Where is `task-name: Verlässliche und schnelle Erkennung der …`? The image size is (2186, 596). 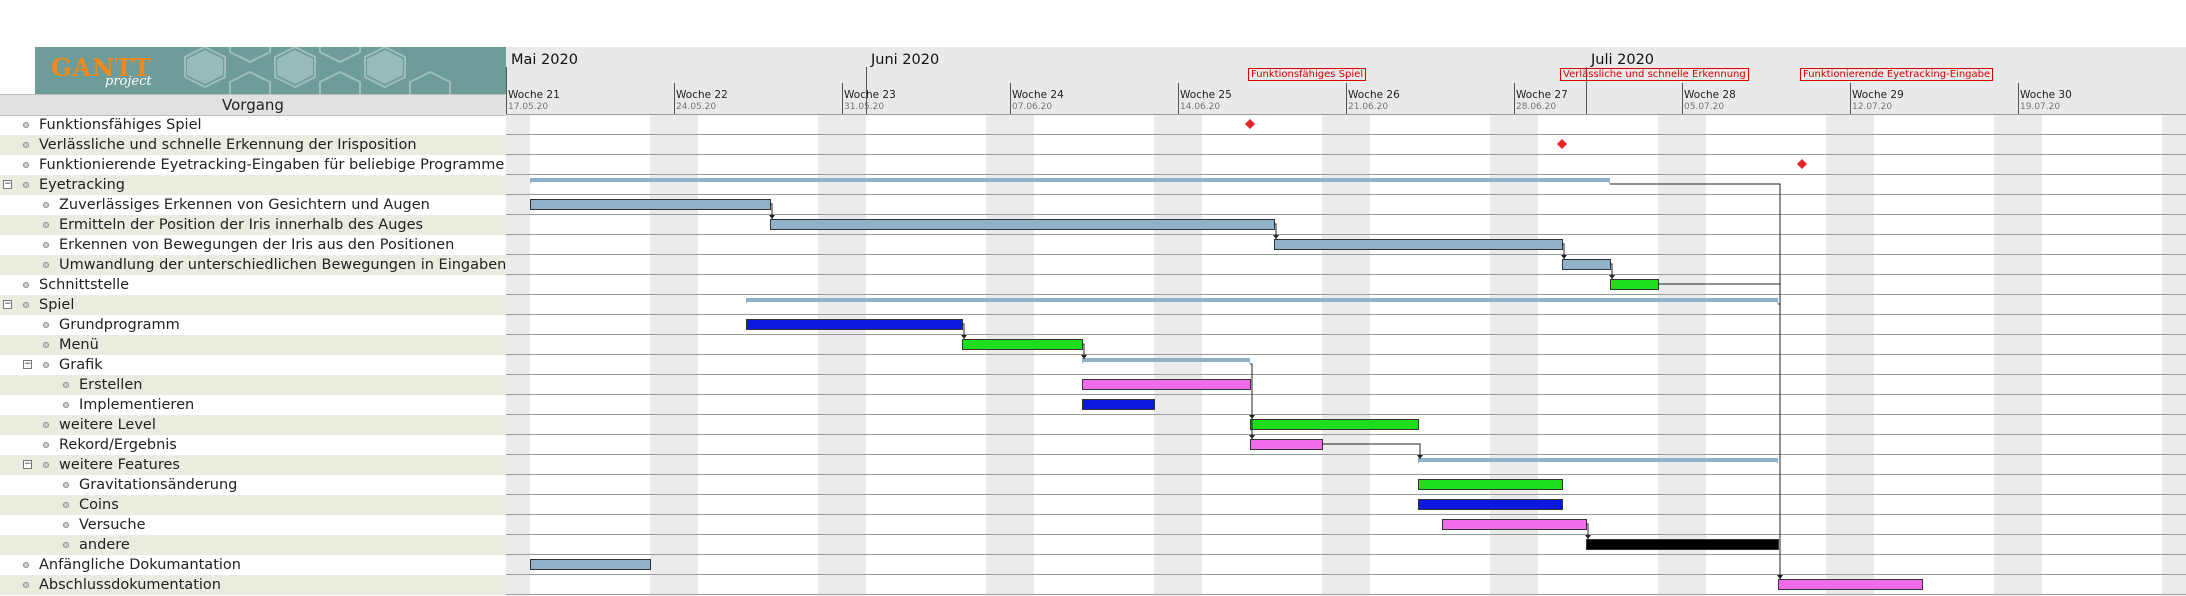 task-name: Verlässliche und schnelle Erkennung der … is located at coordinates (228, 145).